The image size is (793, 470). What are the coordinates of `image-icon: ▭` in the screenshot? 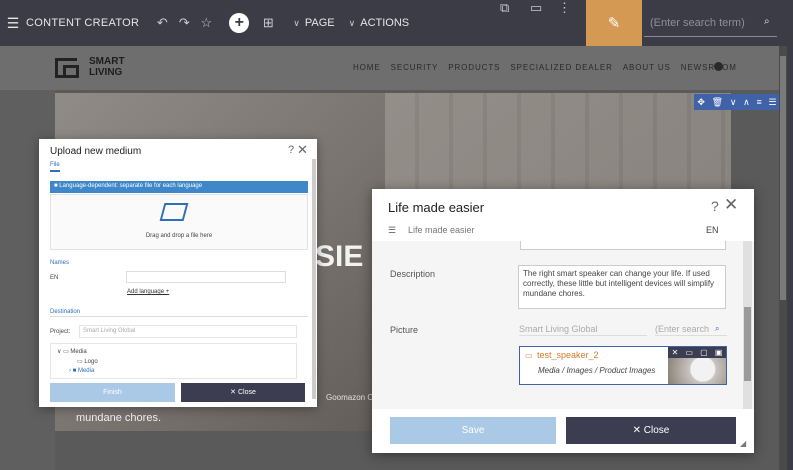 It's located at (529, 355).